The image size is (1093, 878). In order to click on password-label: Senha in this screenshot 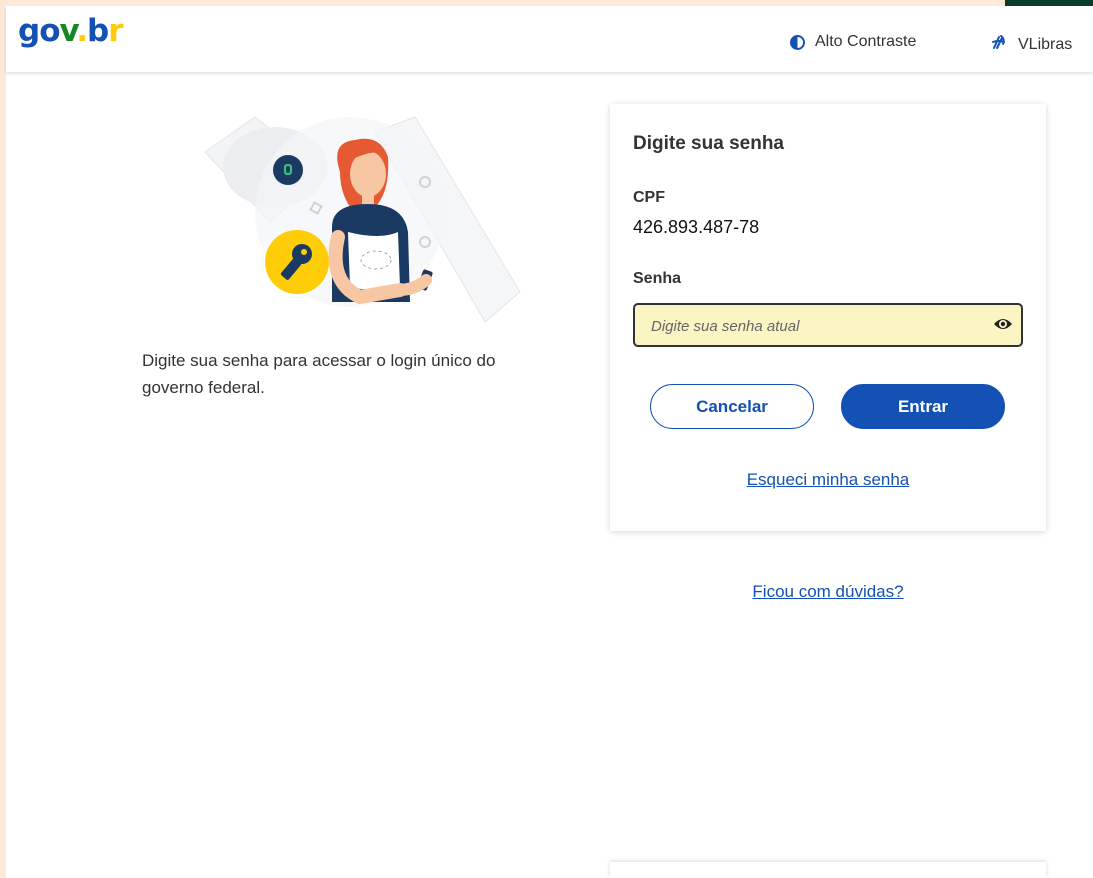, I will do `click(657, 278)`.